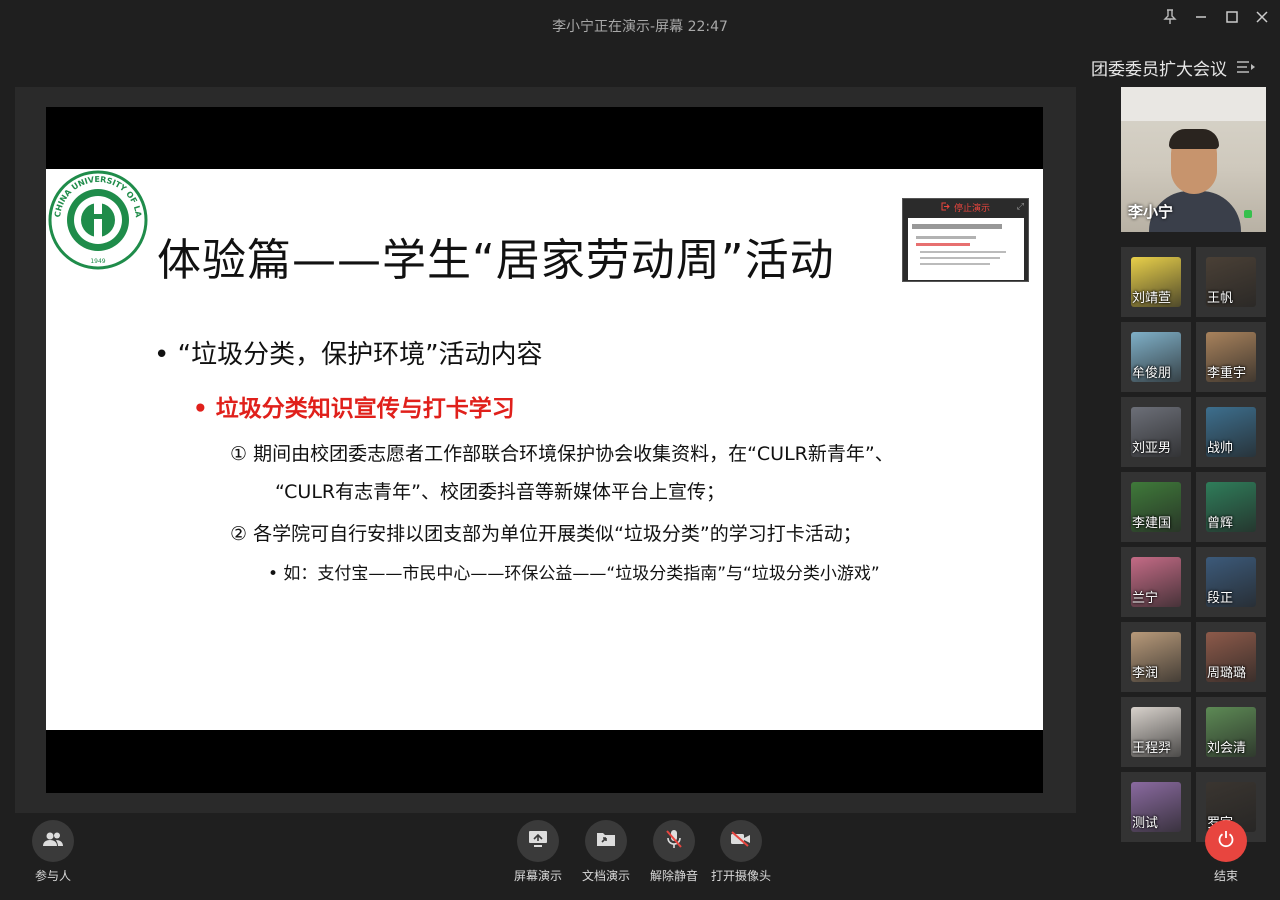 The height and width of the screenshot is (900, 1280). What do you see at coordinates (1220, 448) in the screenshot?
I see `participant-name: 战帅` at bounding box center [1220, 448].